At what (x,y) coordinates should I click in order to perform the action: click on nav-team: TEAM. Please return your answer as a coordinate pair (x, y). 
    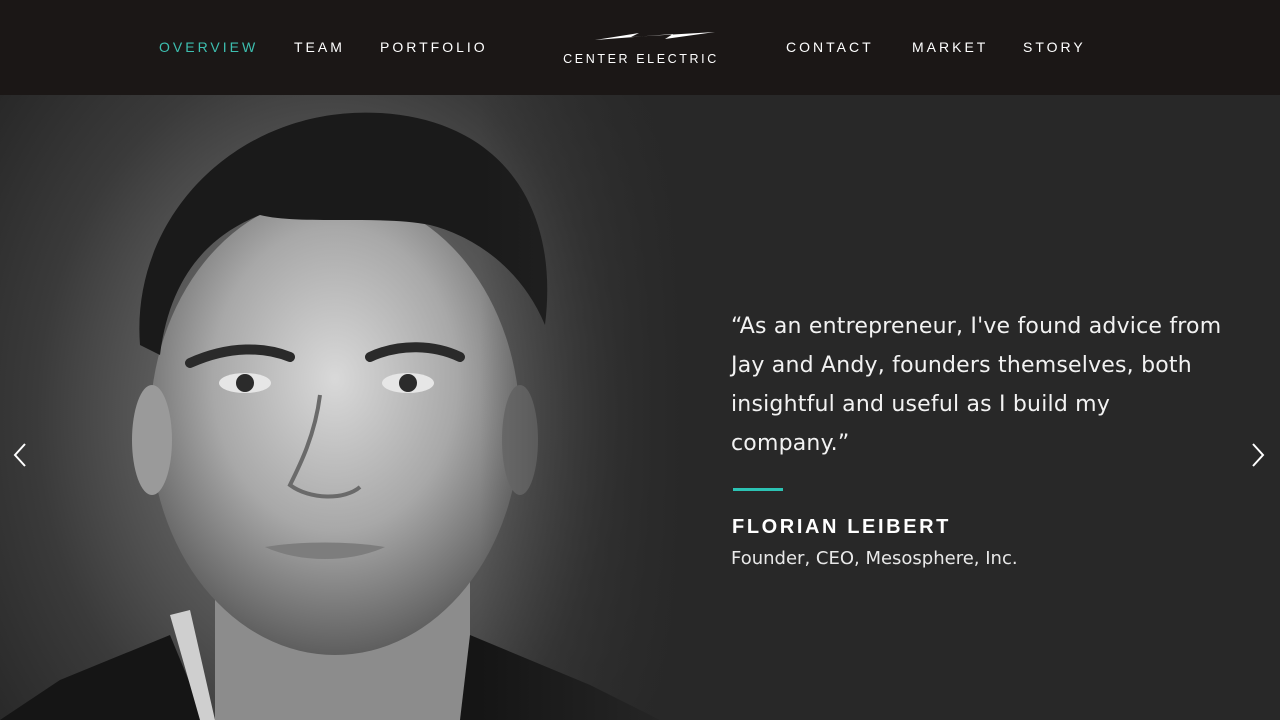
    Looking at the image, I should click on (319, 47).